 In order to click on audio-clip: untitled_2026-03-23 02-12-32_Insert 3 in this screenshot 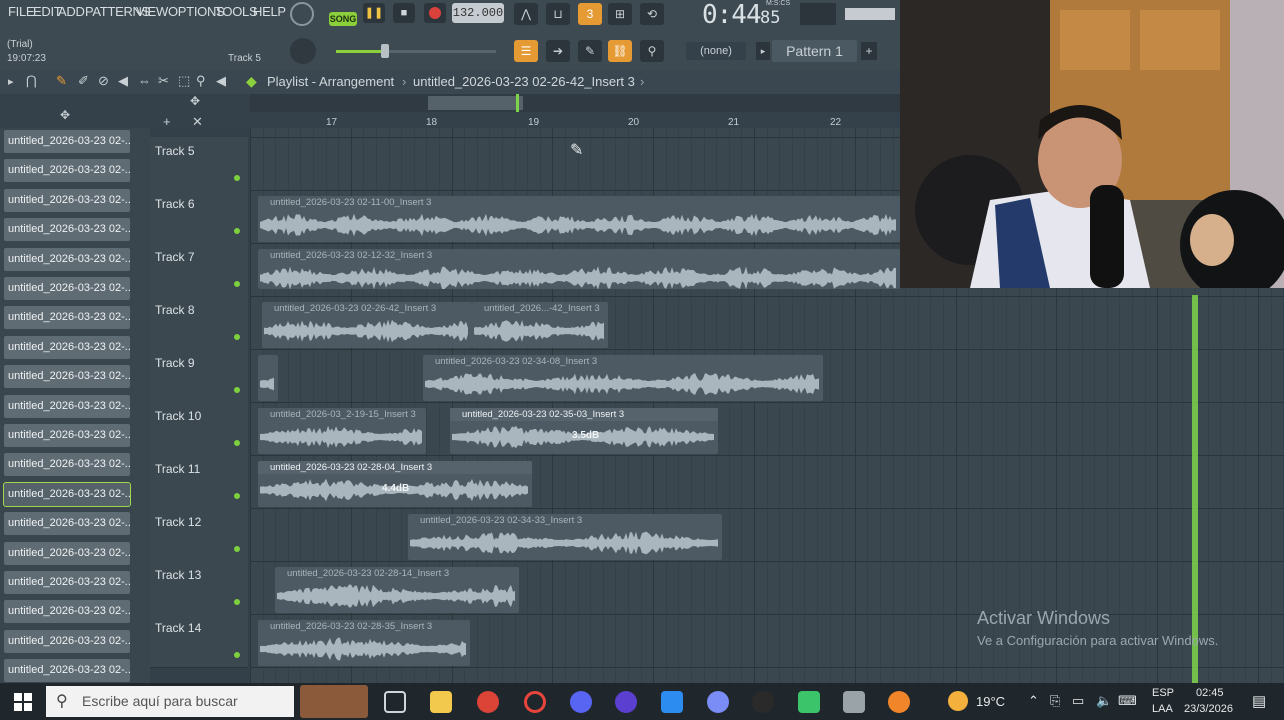, I will do `click(579, 269)`.